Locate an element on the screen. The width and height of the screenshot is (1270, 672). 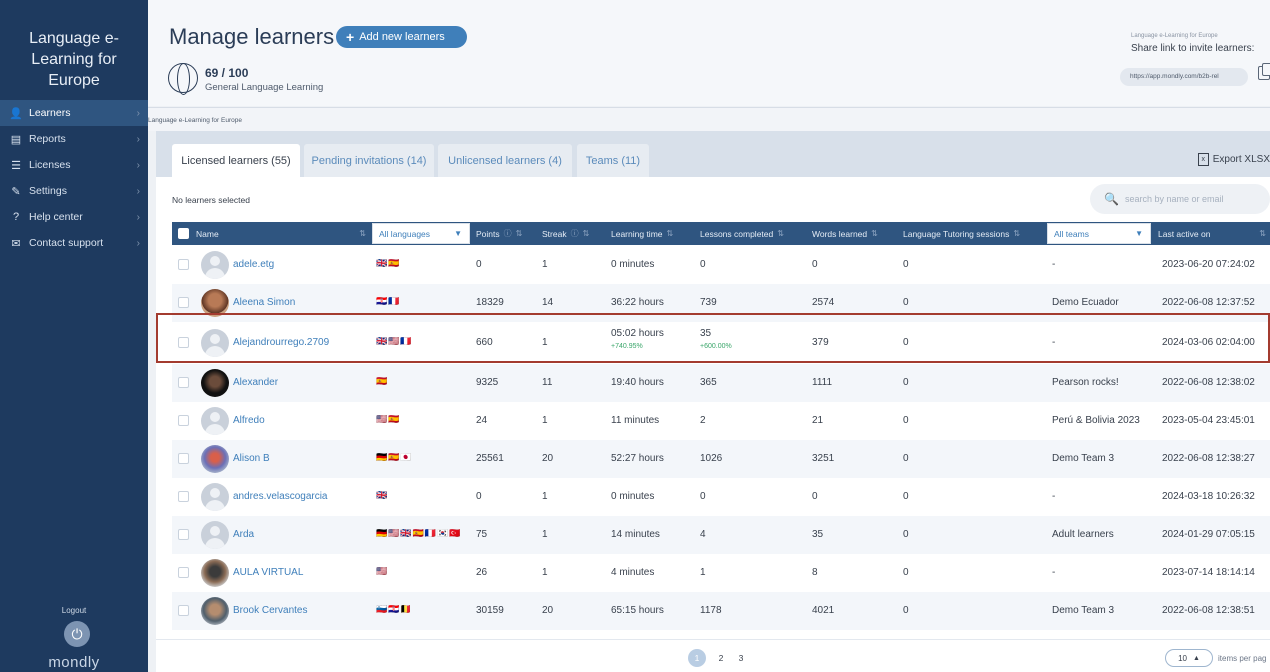
add-learners-button: + Add new learners is located at coordinates (401, 37).